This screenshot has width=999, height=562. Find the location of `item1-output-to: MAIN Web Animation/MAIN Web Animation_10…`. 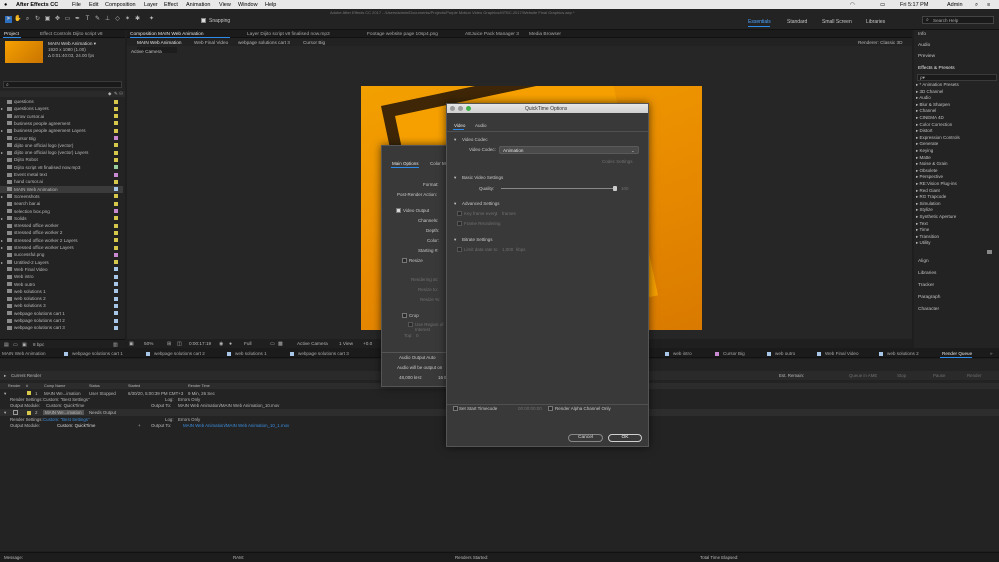

item1-output-to: MAIN Web Animation/MAIN Web Animation_10… is located at coordinates (228, 405).